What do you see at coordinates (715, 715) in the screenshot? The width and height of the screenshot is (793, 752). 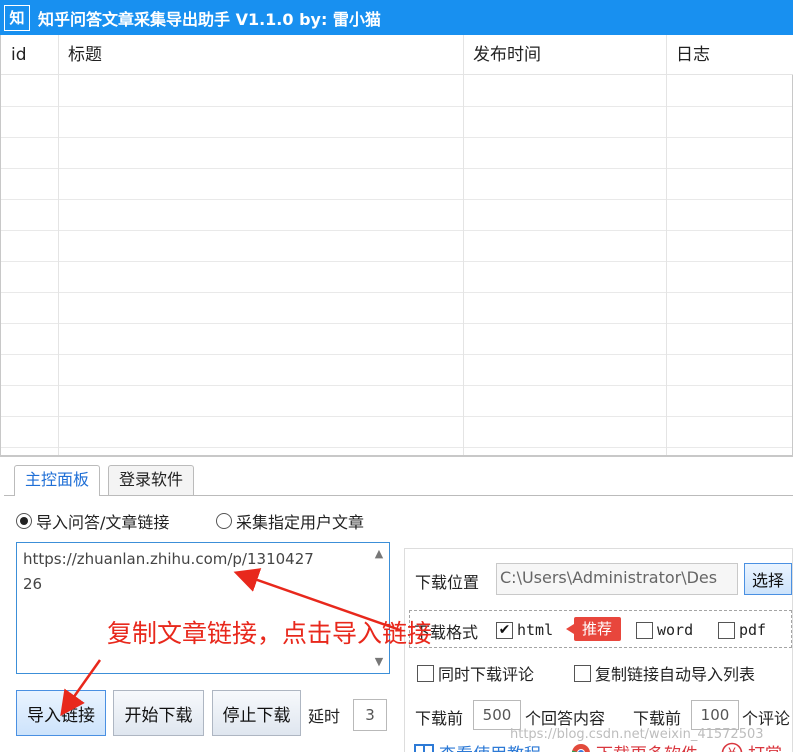 I see `comments-count-input: 100` at bounding box center [715, 715].